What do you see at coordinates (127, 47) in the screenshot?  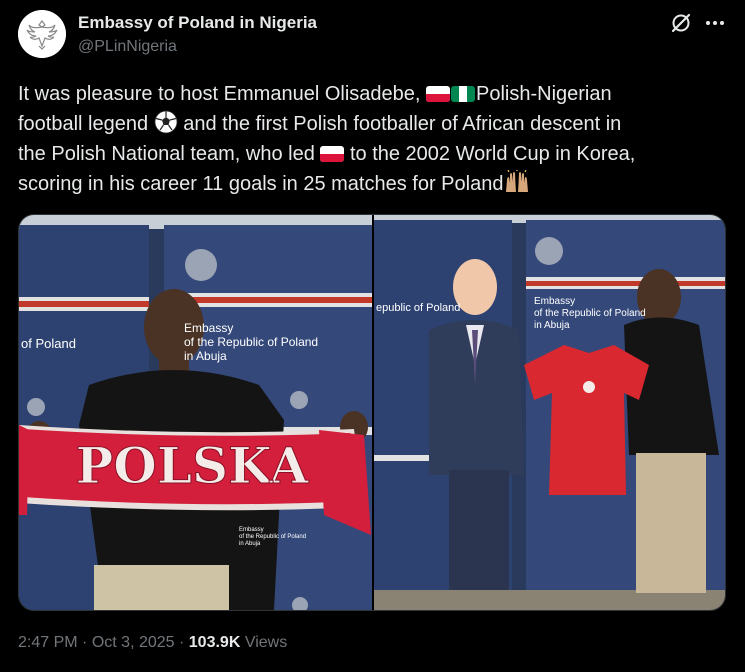 I see `author-handle: @PLinNigeria` at bounding box center [127, 47].